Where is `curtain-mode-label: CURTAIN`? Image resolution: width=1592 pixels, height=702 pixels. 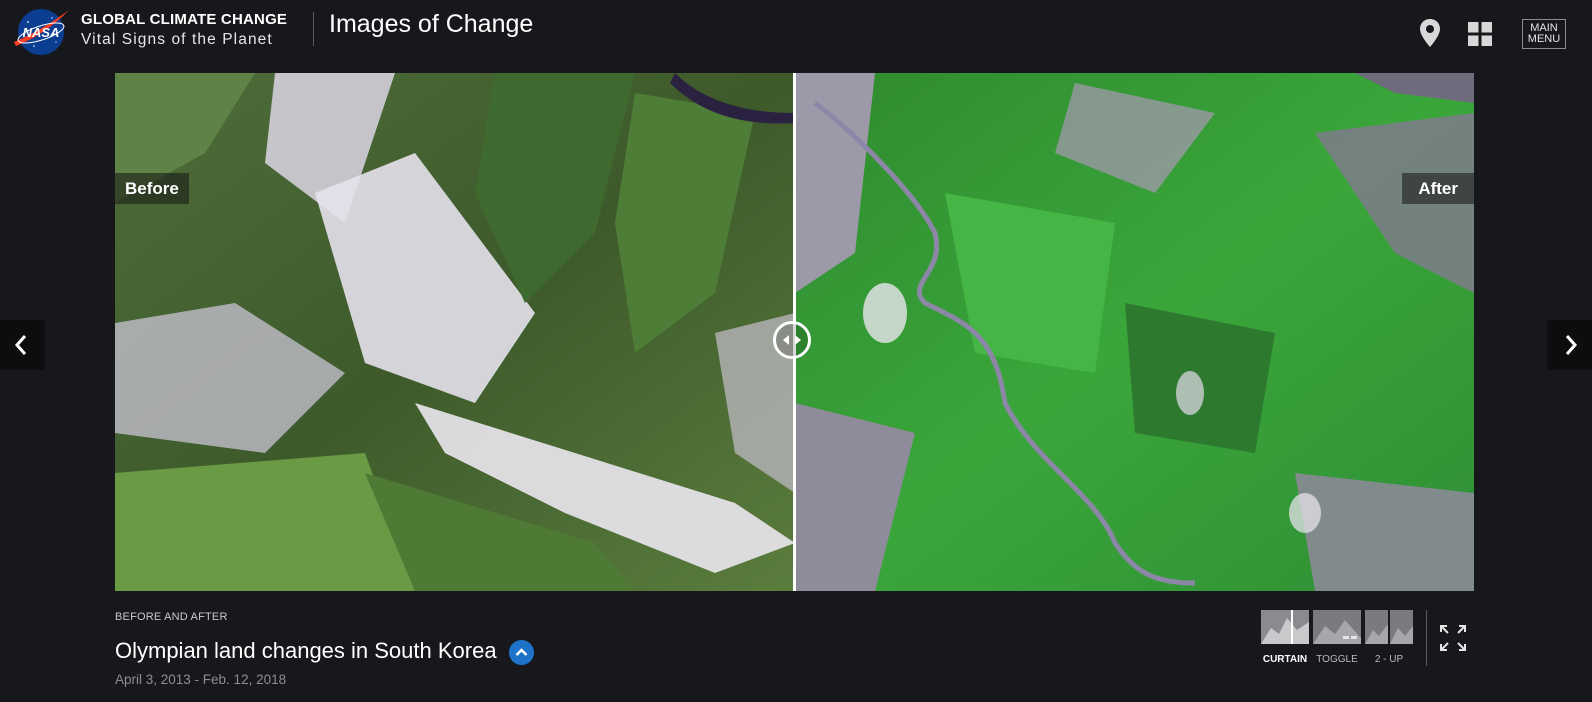
curtain-mode-label: CURTAIN is located at coordinates (1285, 659).